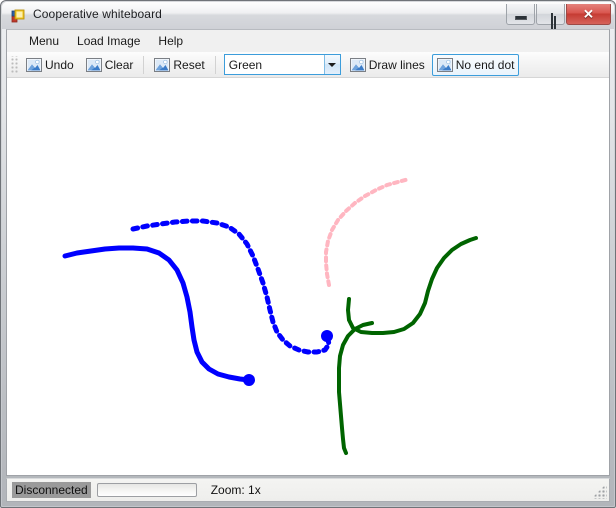  What do you see at coordinates (108, 41) in the screenshot?
I see `menu-item-load-image: Load Image` at bounding box center [108, 41].